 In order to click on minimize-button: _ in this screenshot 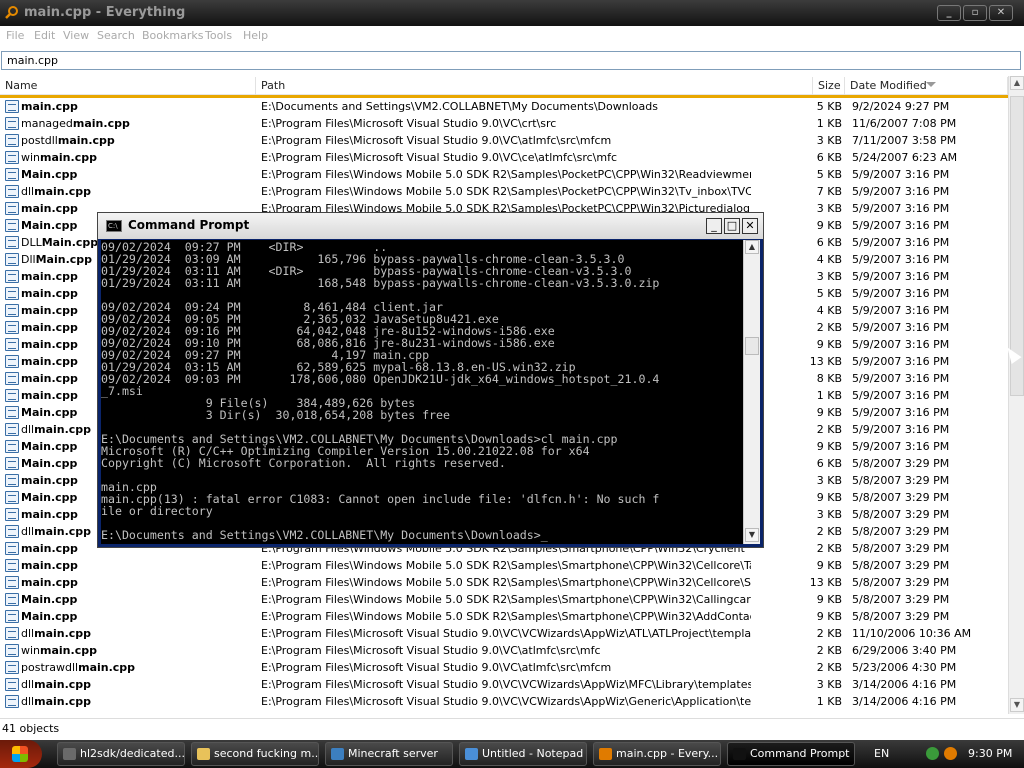, I will do `click(949, 13)`.